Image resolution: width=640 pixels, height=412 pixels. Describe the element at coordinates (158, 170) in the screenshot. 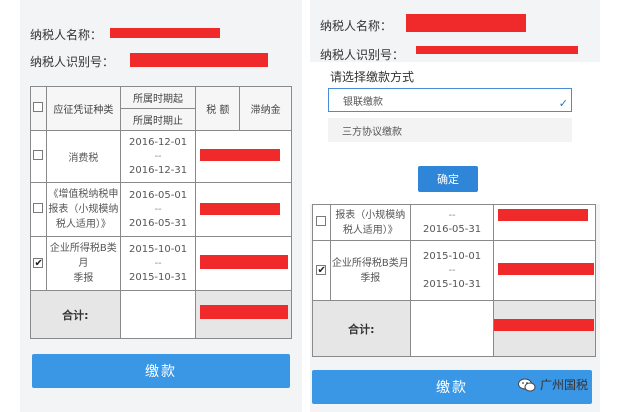

I see `period-end: 2016-12-31` at that location.